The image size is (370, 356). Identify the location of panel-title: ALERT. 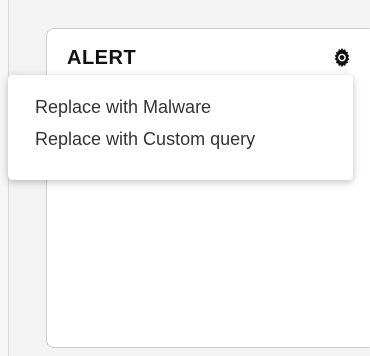
(102, 58).